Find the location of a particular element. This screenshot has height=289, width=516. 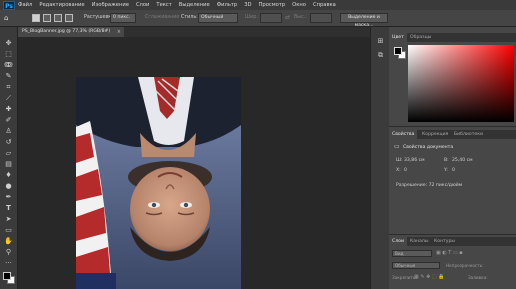

menu-filter: Фильтр is located at coordinates (227, 5).